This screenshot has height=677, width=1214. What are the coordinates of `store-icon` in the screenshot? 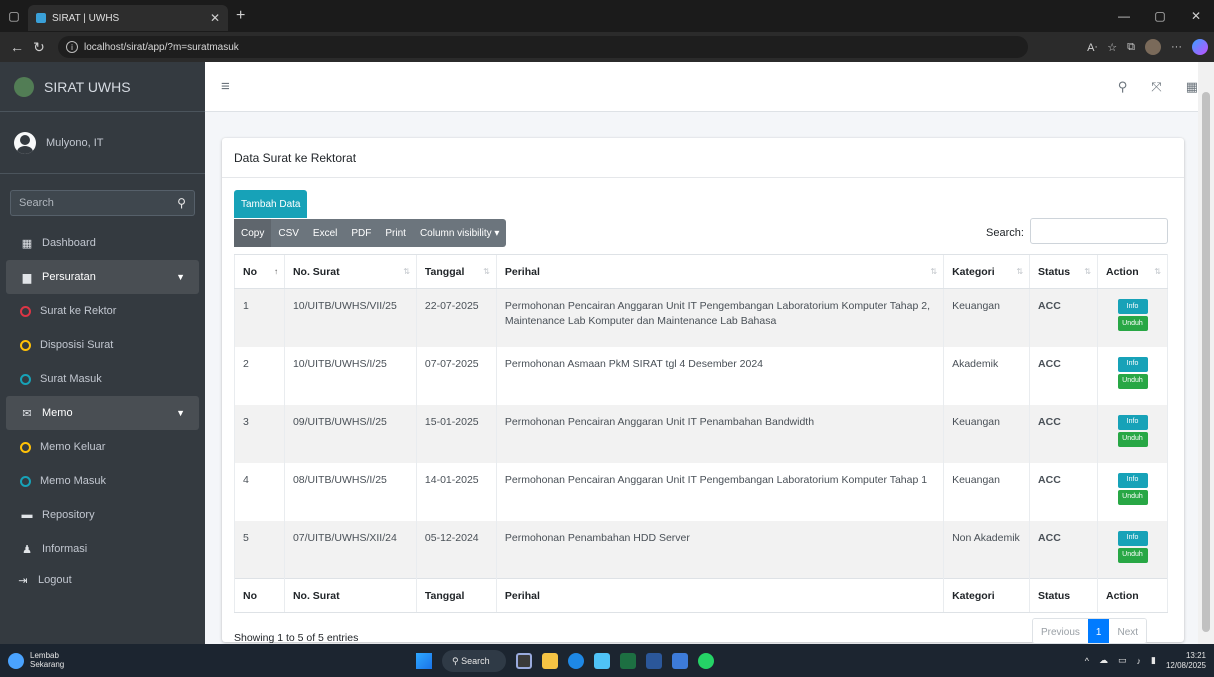 It's located at (602, 661).